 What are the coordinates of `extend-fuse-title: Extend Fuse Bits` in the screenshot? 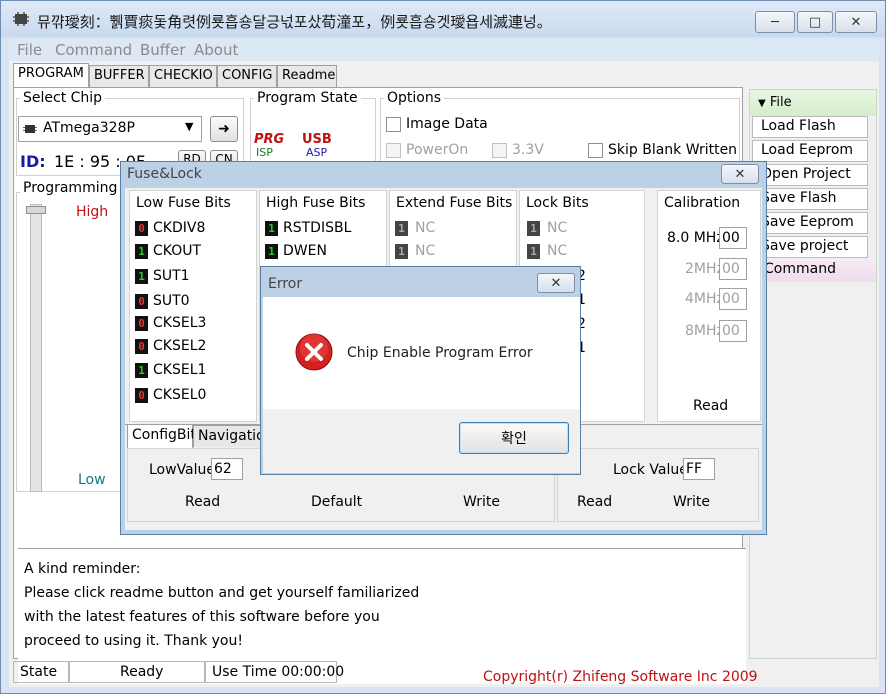 It's located at (454, 203).